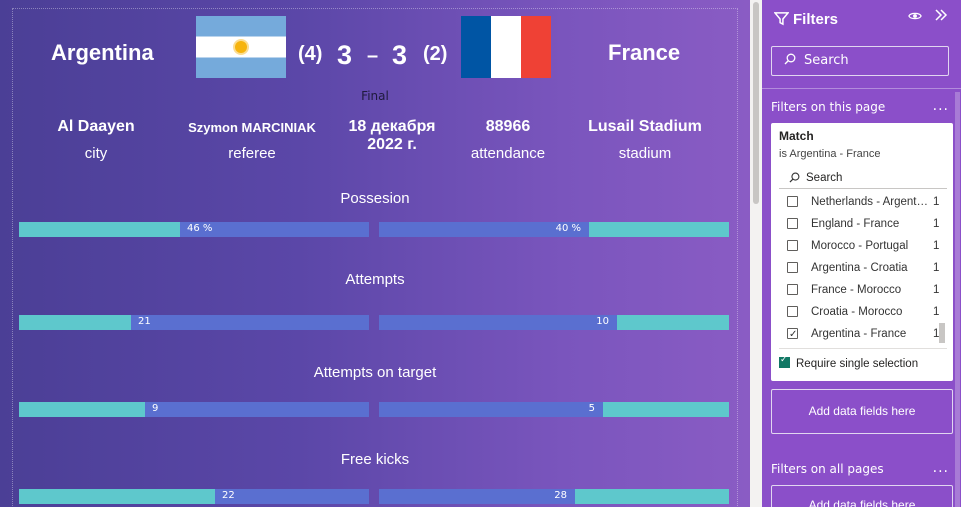 This screenshot has height=507, width=961. What do you see at coordinates (862, 411) in the screenshot?
I see `add-data-fields-well: Add data fields here` at bounding box center [862, 411].